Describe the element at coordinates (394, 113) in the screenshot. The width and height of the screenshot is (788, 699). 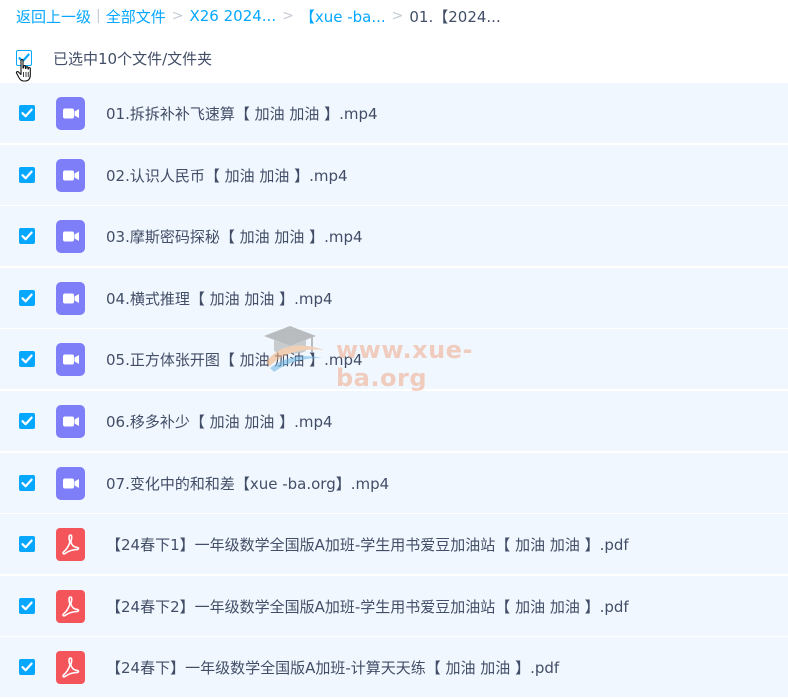
I see `file-row: 01.拆拆补补飞速算【 加油 加油 】.mp4` at that location.